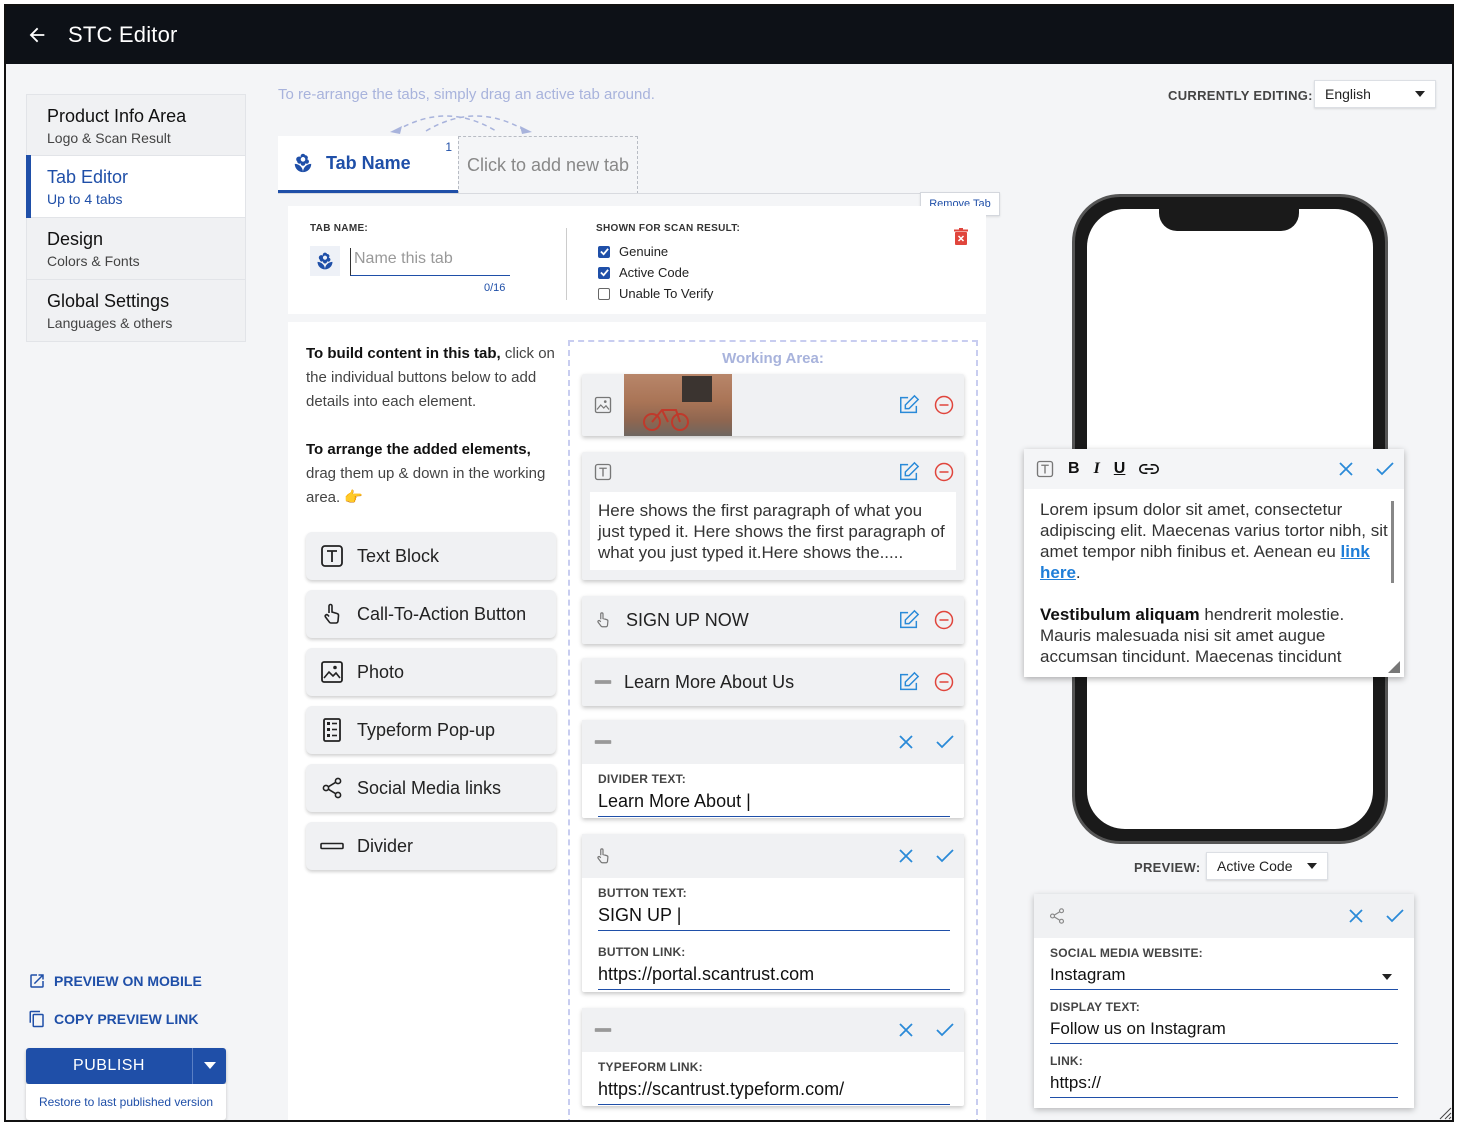  What do you see at coordinates (1240, 95) in the screenshot?
I see `currently-editing-label: CURRENTLY EDITING:` at bounding box center [1240, 95].